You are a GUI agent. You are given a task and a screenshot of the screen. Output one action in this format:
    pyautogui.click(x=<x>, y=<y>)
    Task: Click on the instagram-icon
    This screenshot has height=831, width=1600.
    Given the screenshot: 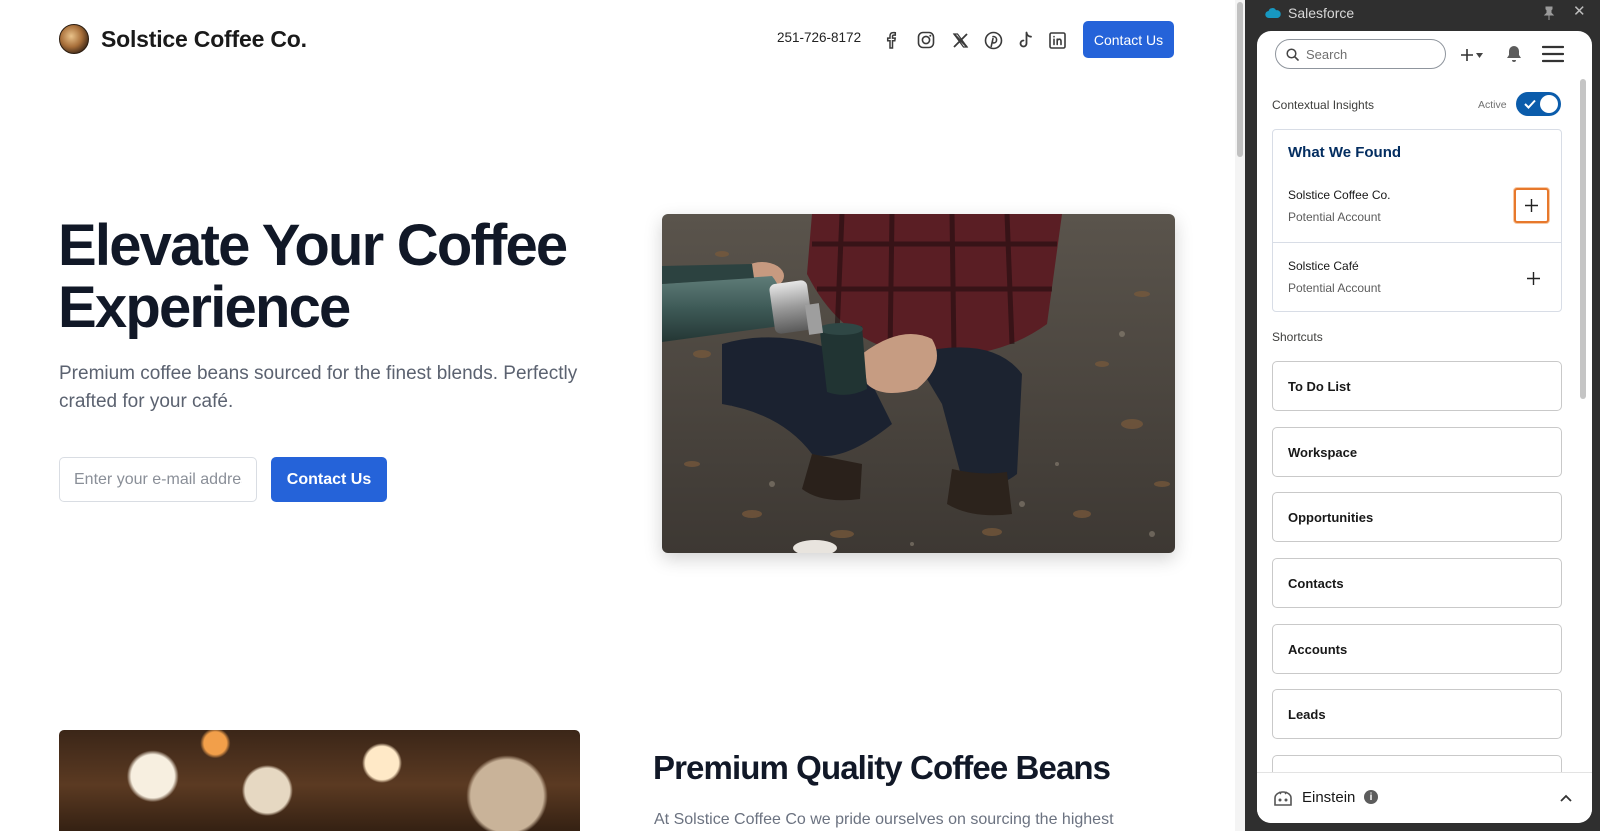 What is the action you would take?
    pyautogui.click(x=926, y=40)
    